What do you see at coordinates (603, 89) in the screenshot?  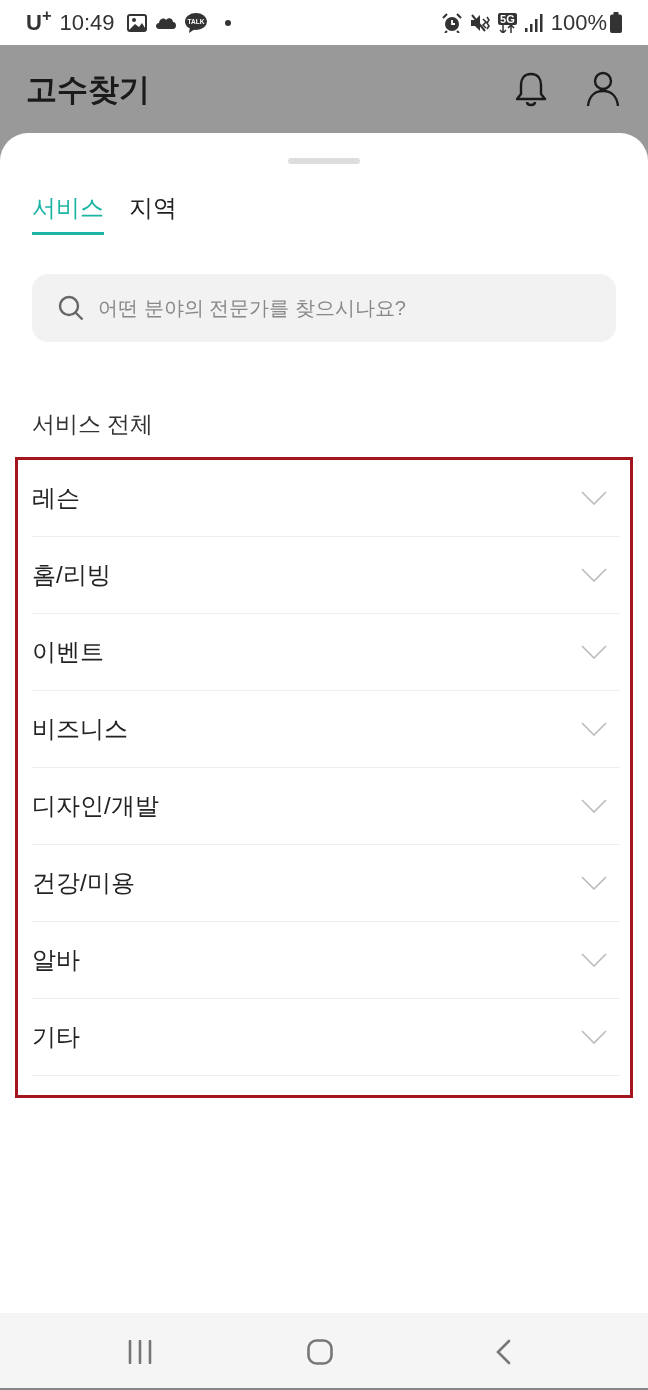 I see `profile-person-icon` at bounding box center [603, 89].